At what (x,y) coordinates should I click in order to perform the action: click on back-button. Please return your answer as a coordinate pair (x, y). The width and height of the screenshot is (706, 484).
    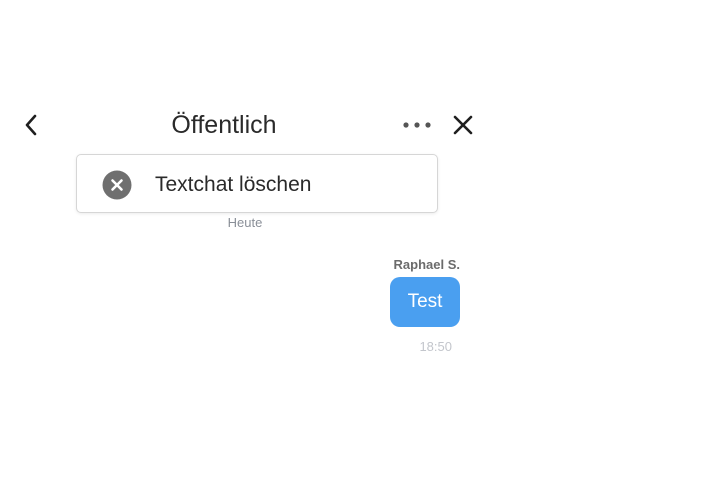
    Looking at the image, I should click on (31, 125).